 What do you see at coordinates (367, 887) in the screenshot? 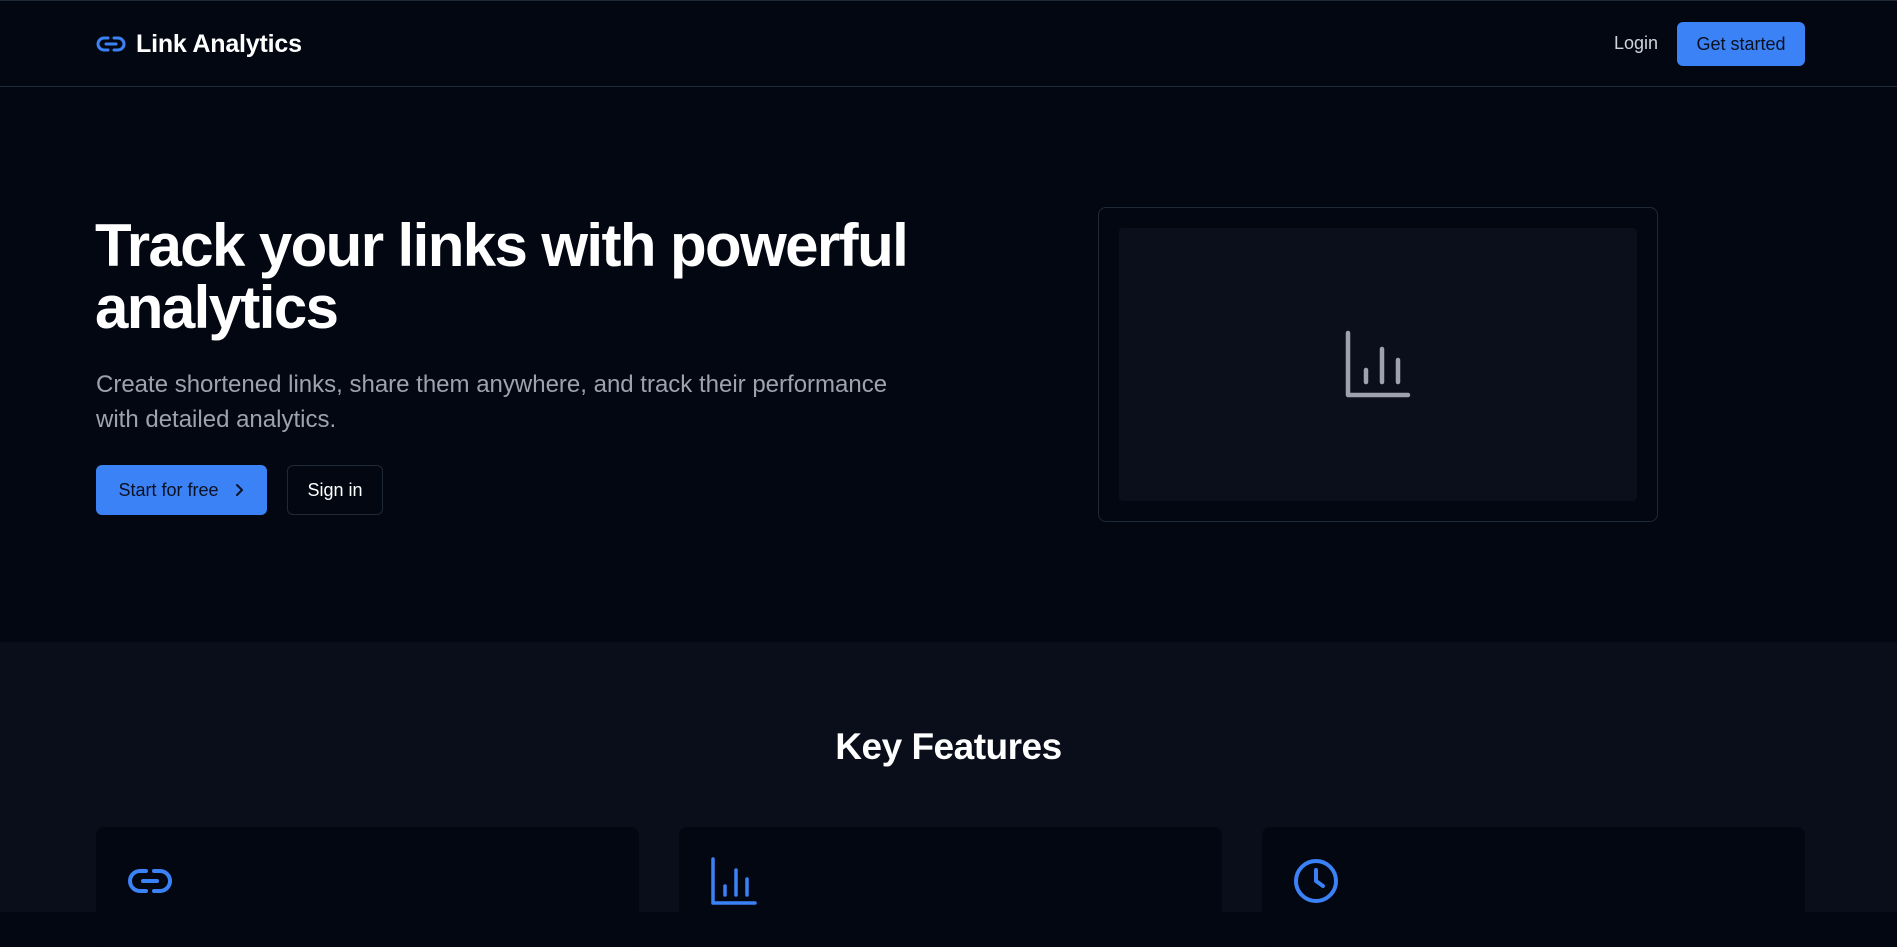
I see `feature-card-links` at bounding box center [367, 887].